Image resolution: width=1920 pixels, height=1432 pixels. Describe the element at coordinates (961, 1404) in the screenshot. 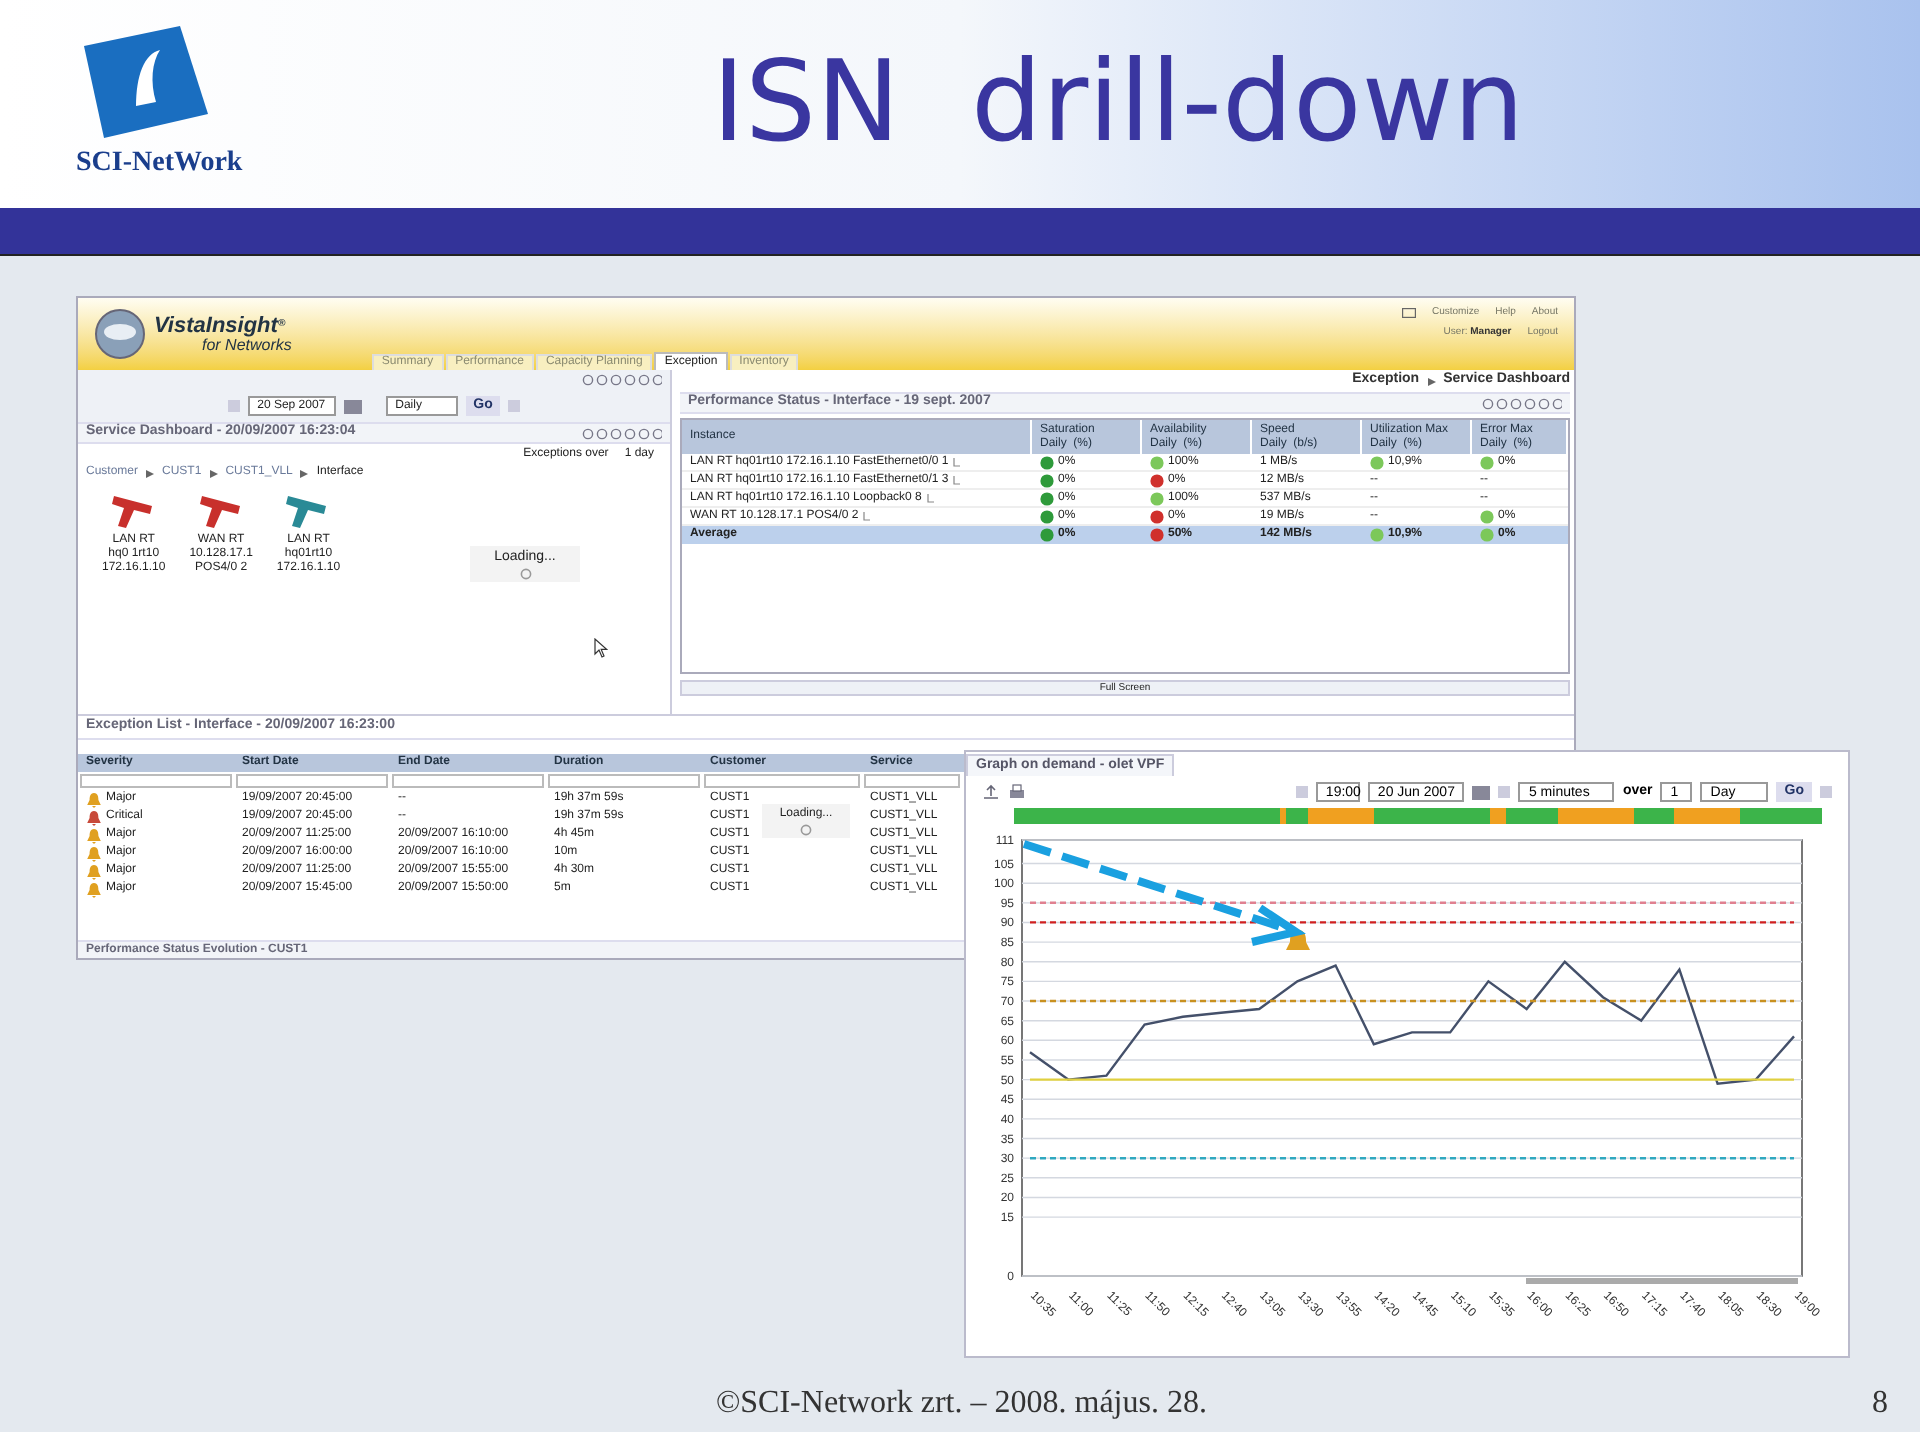

I see `footer-text: ©SCI-Network zrt. – 2008. május. 28.` at that location.